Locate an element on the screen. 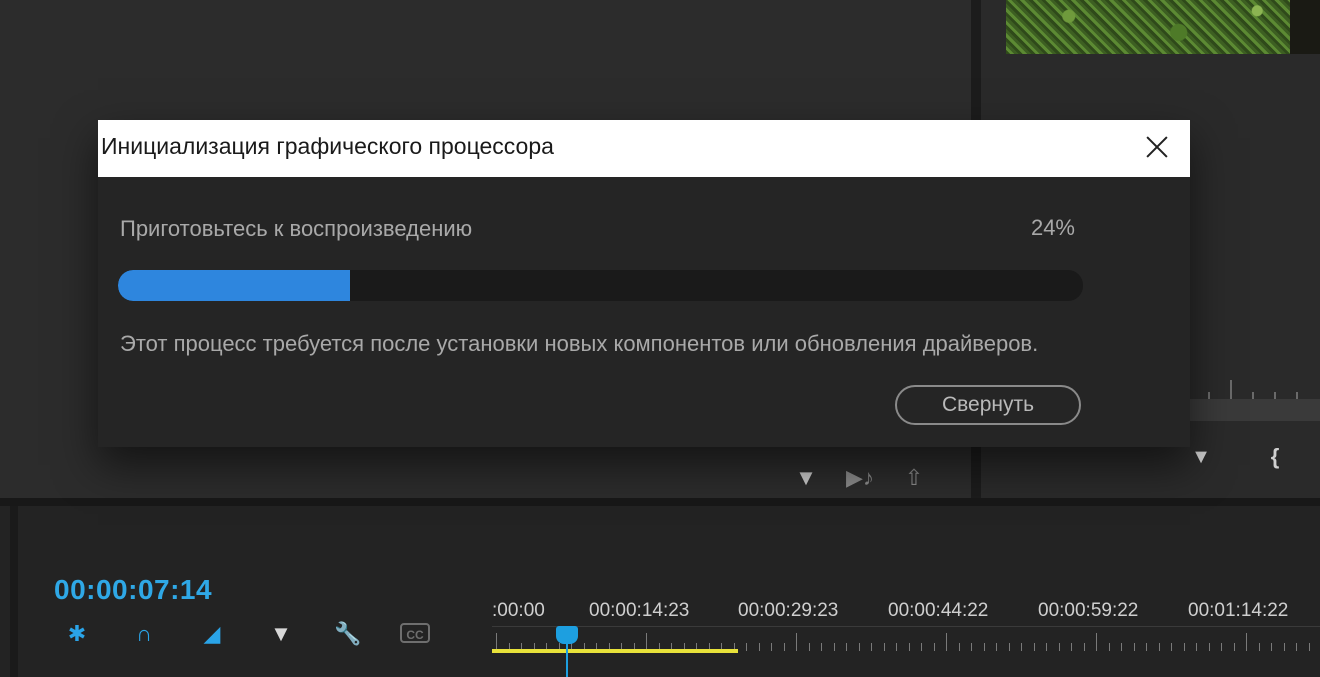 This screenshot has height=677, width=1320. status-text: Приготовьтесь к воспроизведению is located at coordinates (296, 228).